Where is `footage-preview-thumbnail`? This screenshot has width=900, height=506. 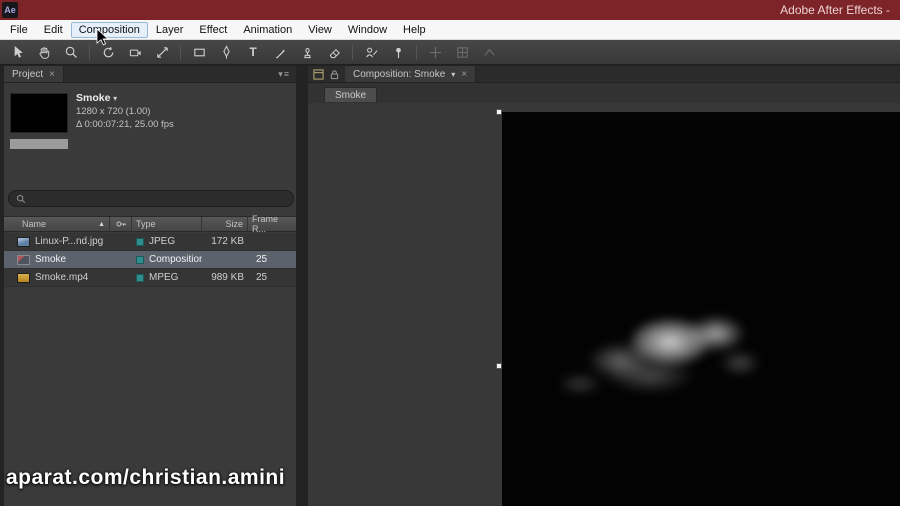 footage-preview-thumbnail is located at coordinates (39, 113).